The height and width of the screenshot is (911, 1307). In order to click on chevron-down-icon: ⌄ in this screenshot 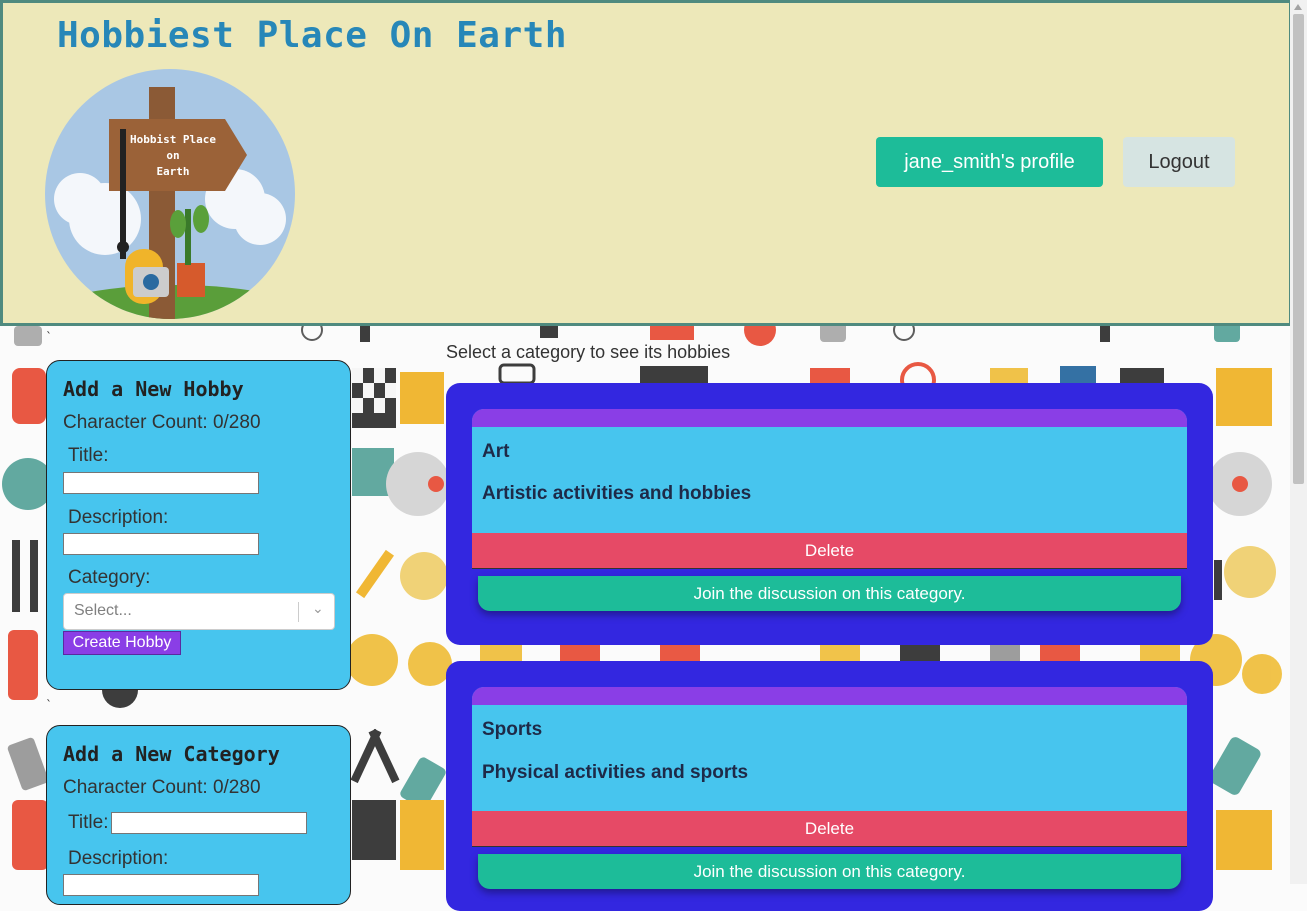, I will do `click(318, 609)`.